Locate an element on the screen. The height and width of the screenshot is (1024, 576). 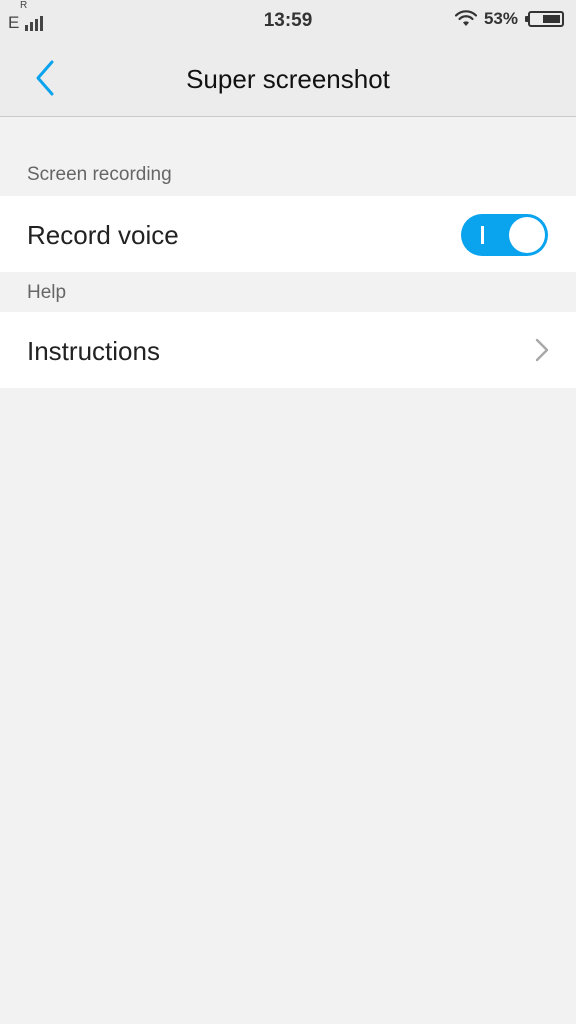
toggle-knob is located at coordinates (527, 235).